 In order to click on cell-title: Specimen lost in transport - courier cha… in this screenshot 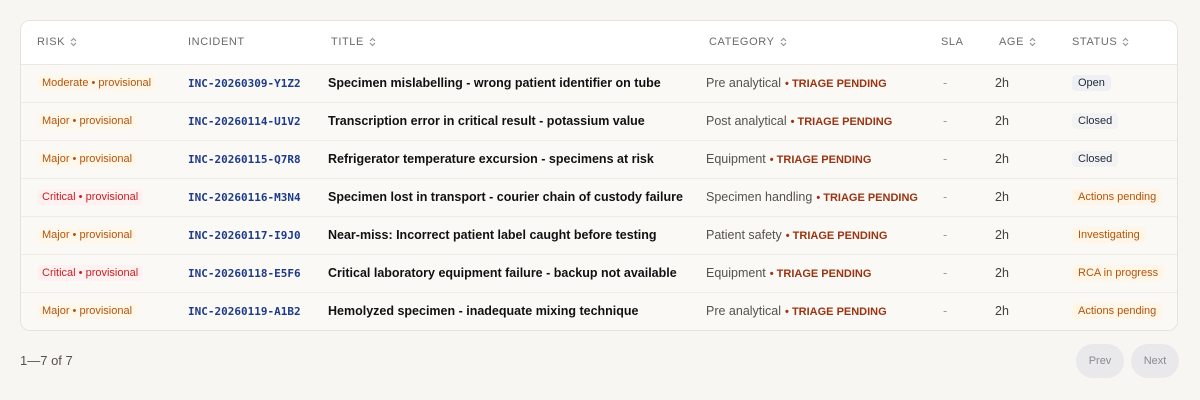, I will do `click(502, 196)`.